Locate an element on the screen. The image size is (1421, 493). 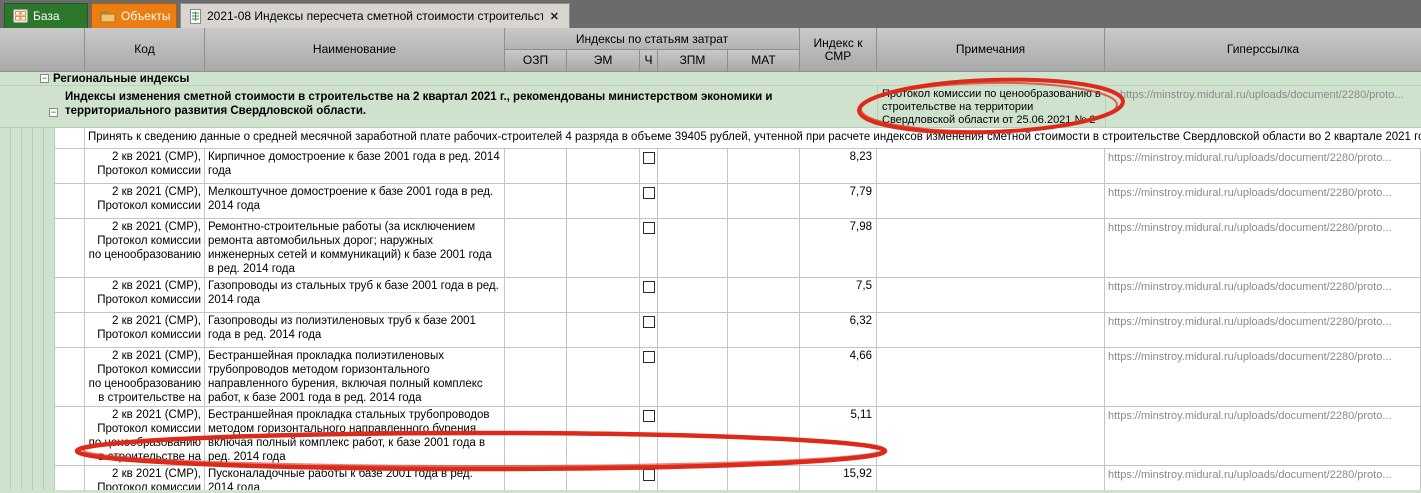
row-smr-value: 7,98 is located at coordinates (838, 248).